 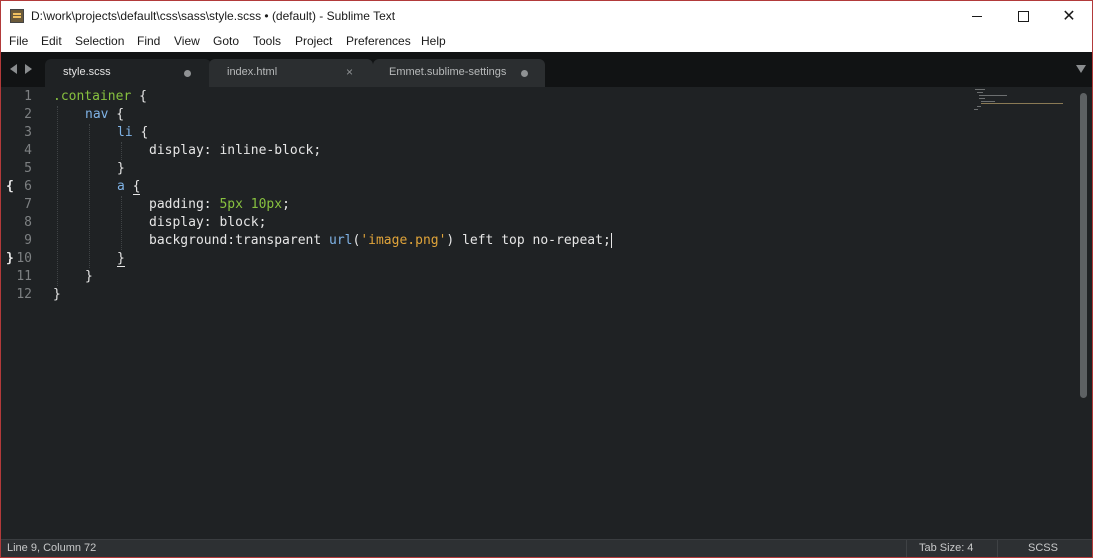 What do you see at coordinates (341, 240) in the screenshot?
I see `code-token: url` at bounding box center [341, 240].